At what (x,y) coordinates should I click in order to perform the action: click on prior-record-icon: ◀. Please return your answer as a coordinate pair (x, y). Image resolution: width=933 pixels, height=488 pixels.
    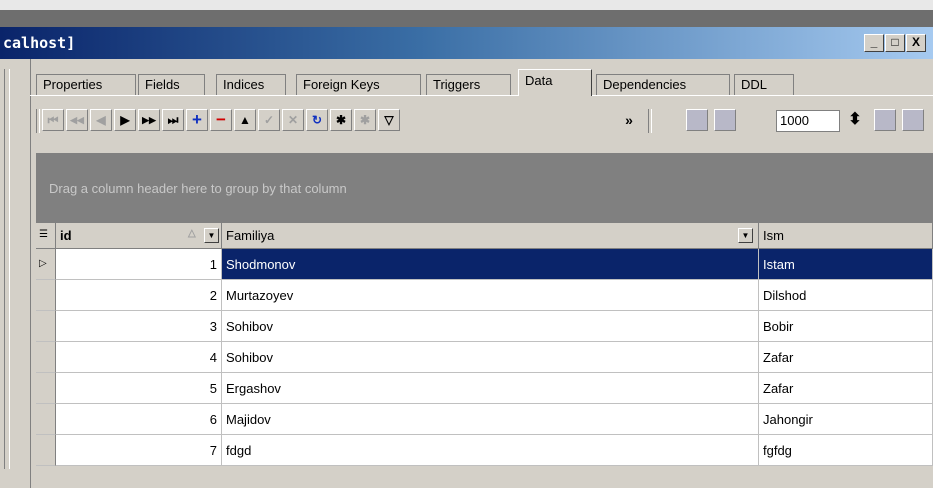
    Looking at the image, I should click on (101, 120).